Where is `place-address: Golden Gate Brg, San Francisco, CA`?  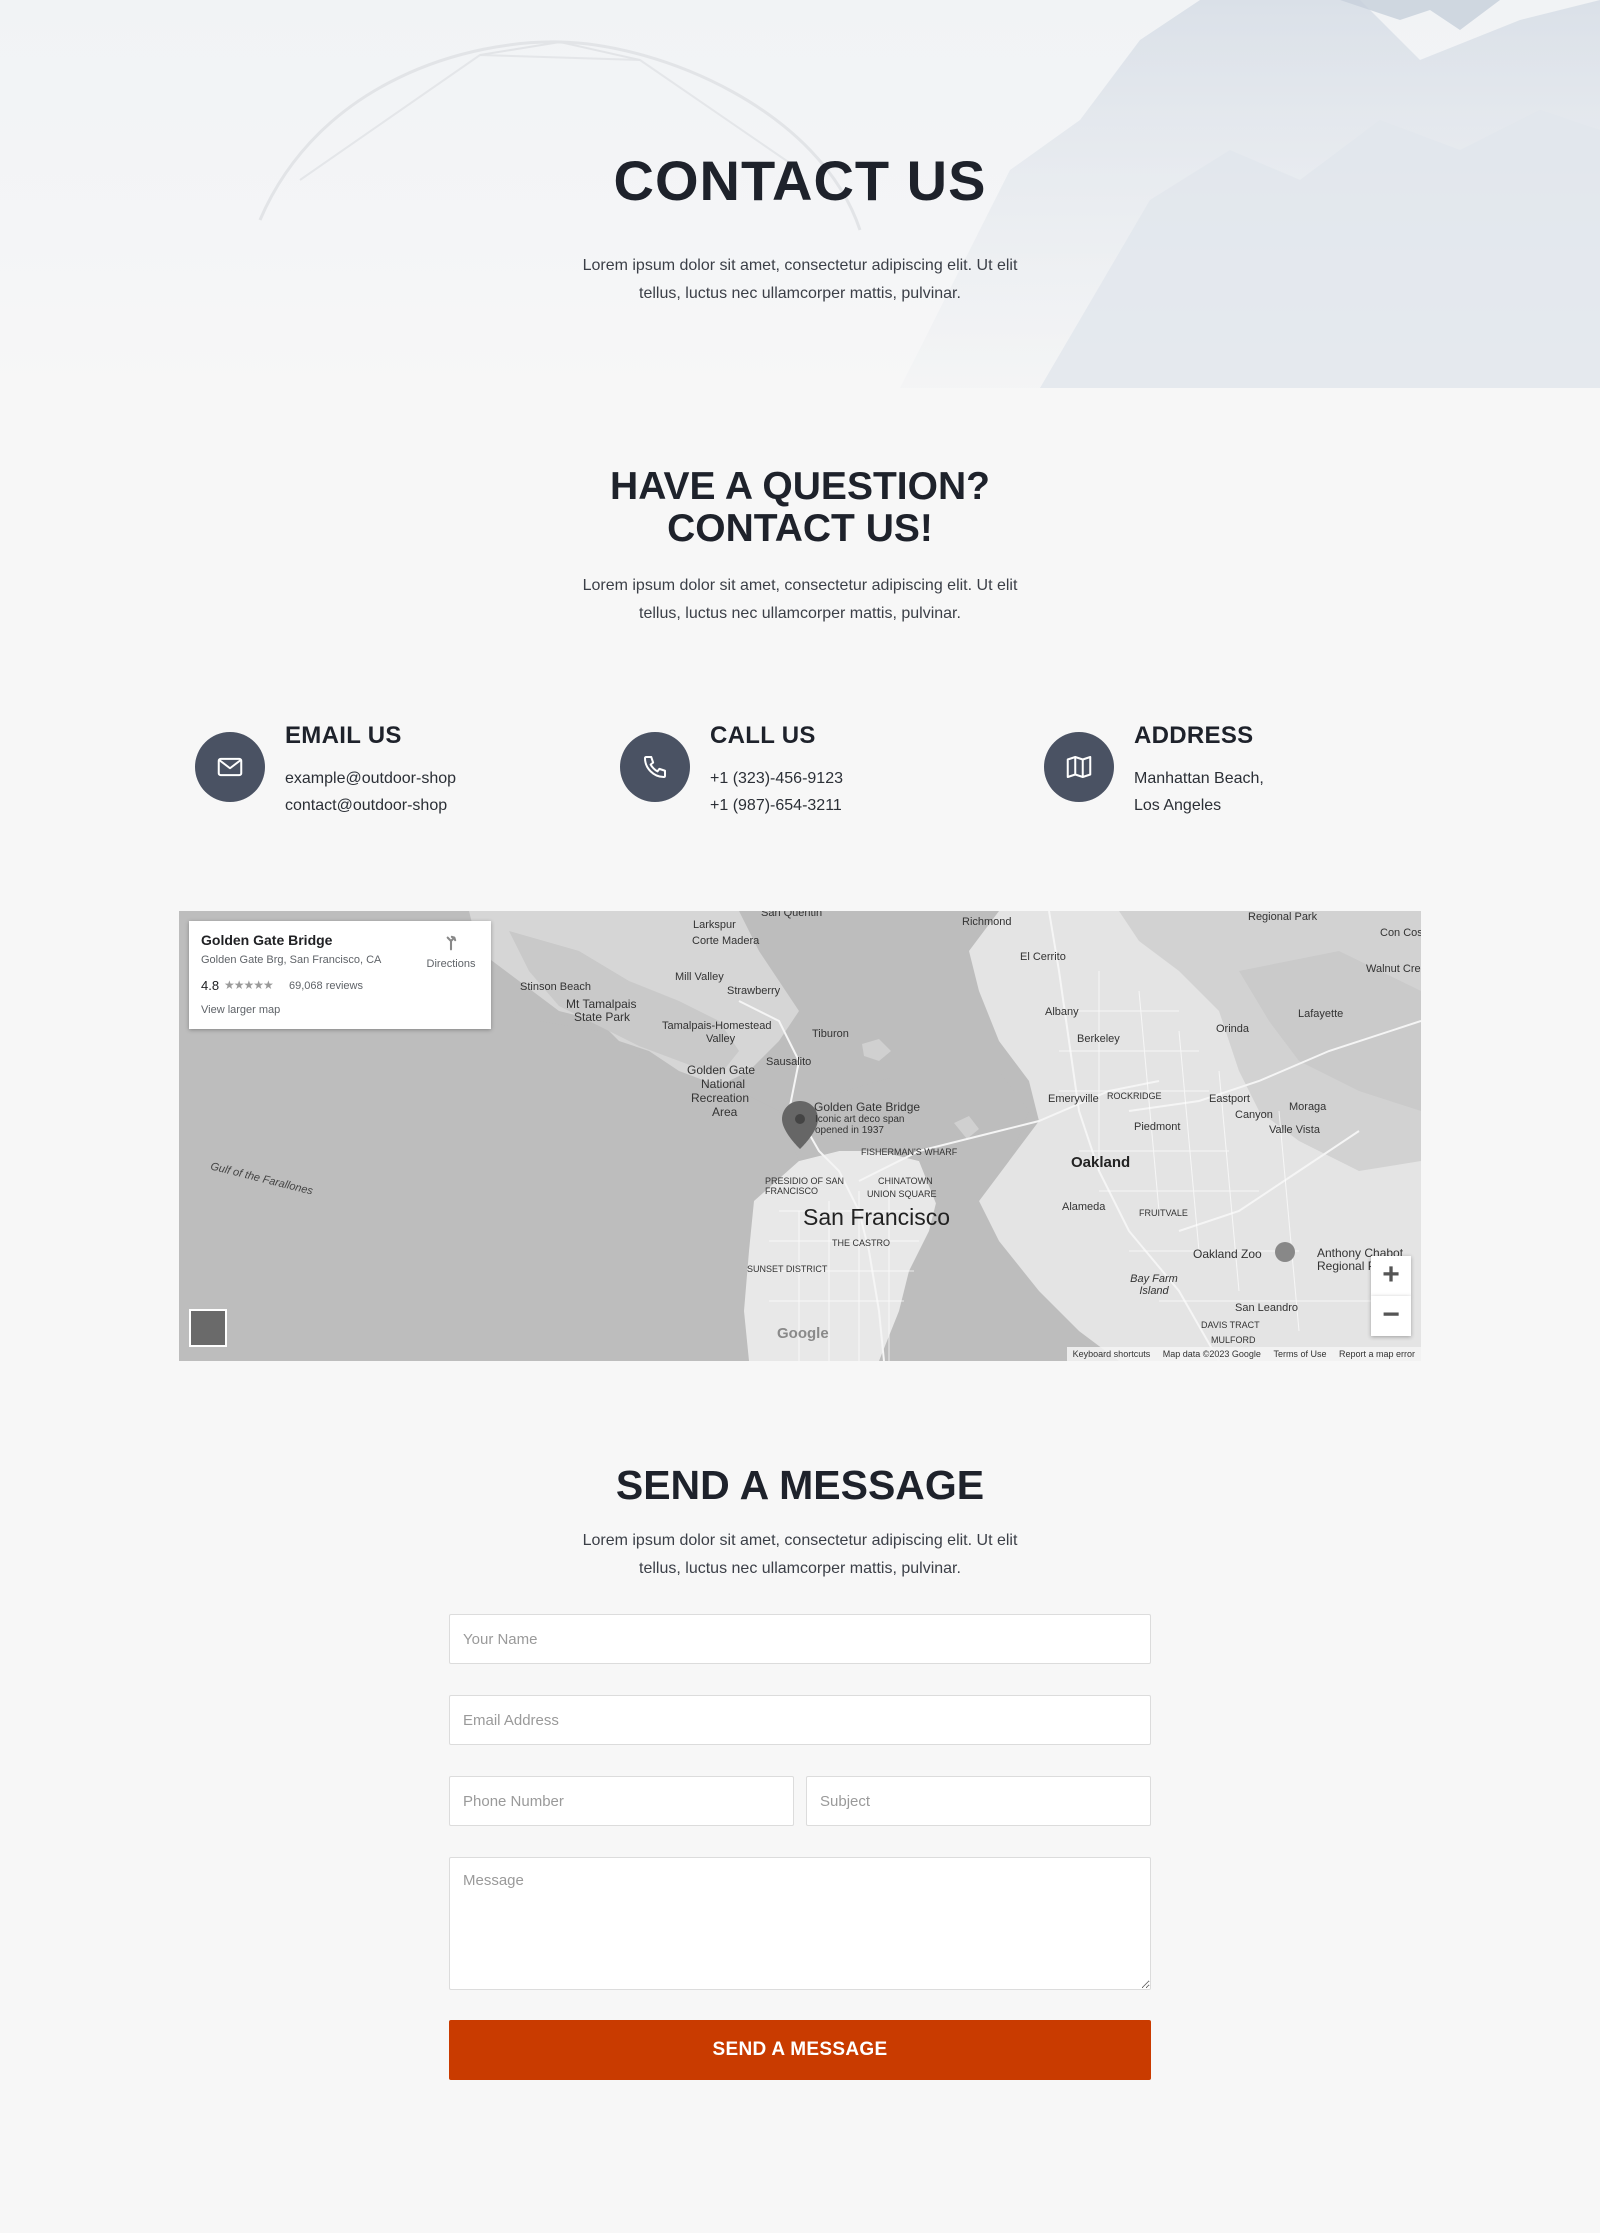 place-address: Golden Gate Brg, San Francisco, CA is located at coordinates (291, 960).